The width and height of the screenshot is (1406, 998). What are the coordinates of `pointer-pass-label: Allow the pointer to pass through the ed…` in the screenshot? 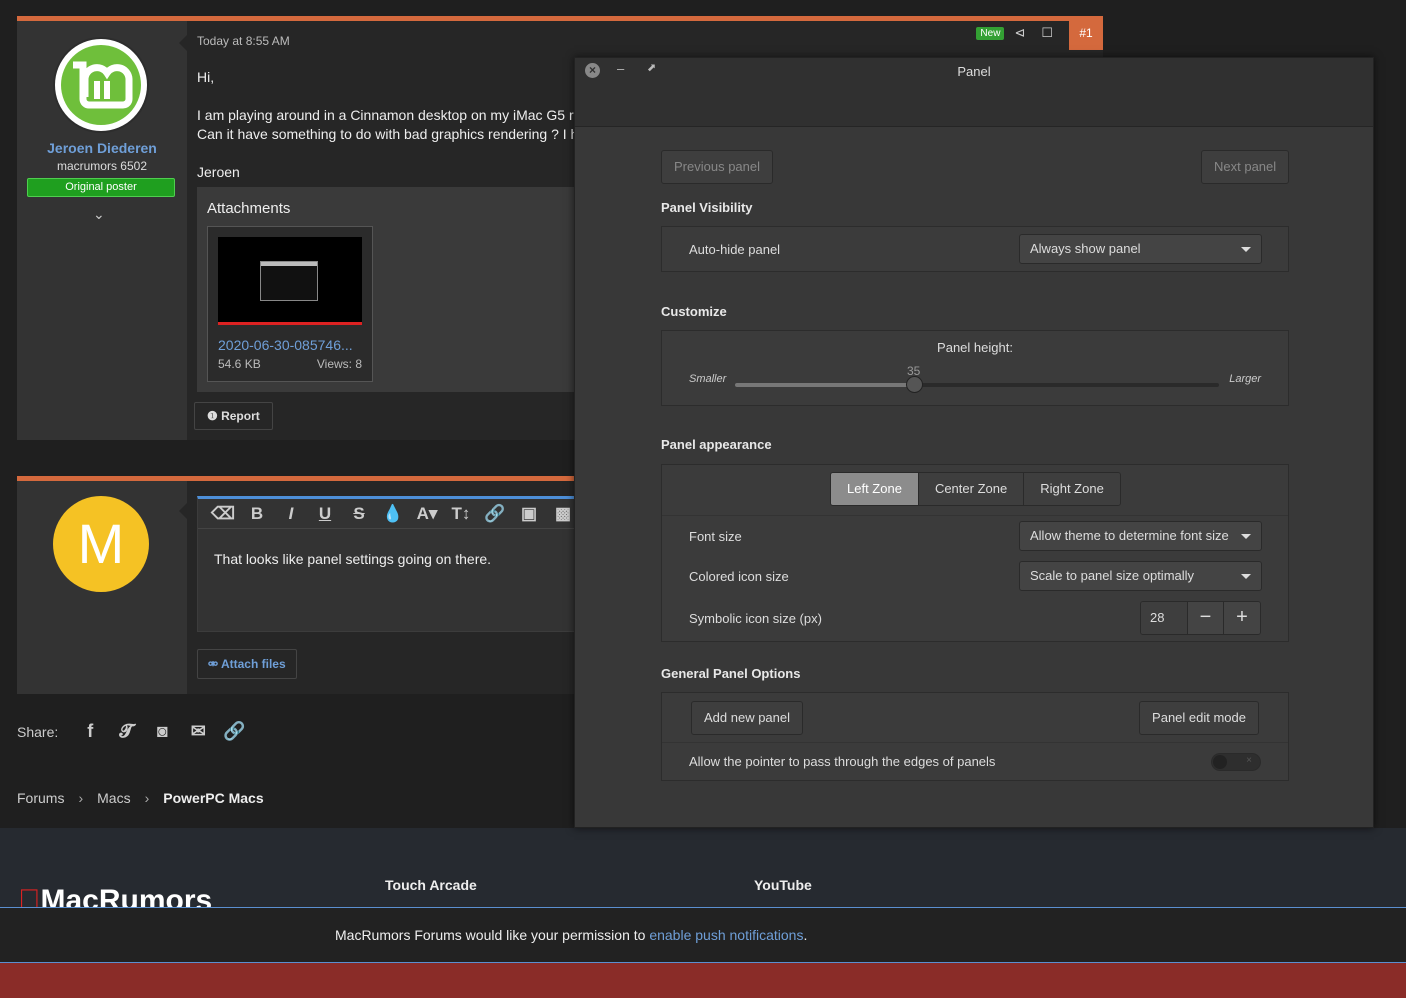 It's located at (842, 761).